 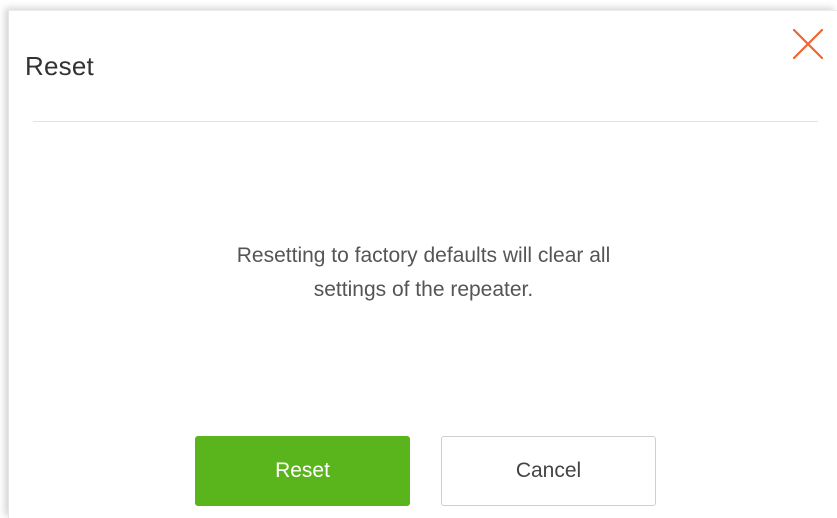 I want to click on cancel-button: Cancel, so click(x=548, y=471).